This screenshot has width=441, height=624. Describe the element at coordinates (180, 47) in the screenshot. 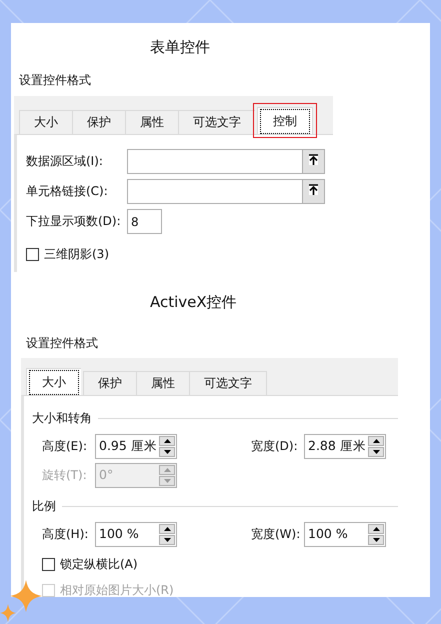

I see `section-title: 表单控件` at that location.